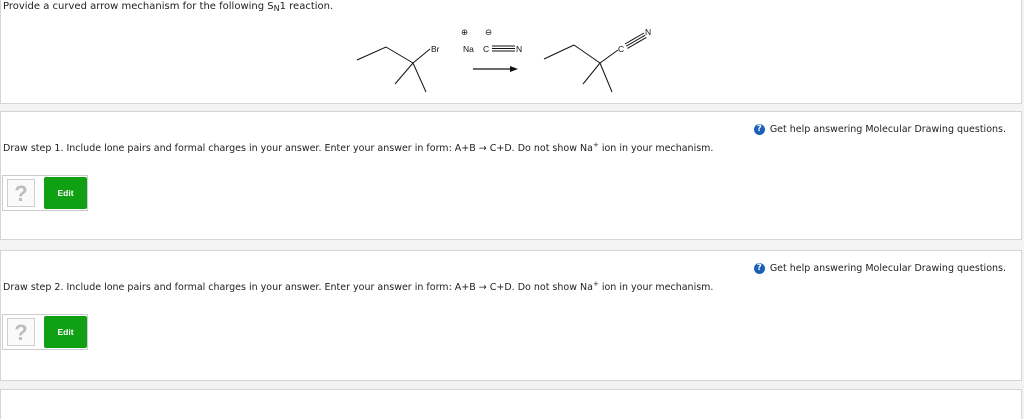  I want to click on product-c-label: C, so click(621, 49).